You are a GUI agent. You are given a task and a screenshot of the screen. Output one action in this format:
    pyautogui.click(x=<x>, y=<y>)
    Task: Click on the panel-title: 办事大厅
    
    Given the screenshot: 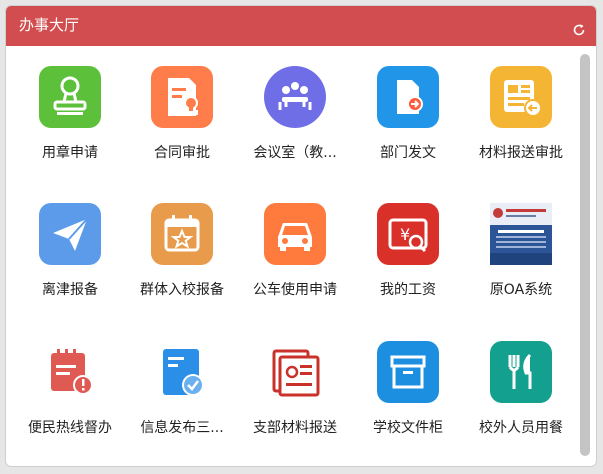 What is the action you would take?
    pyautogui.click(x=49, y=25)
    